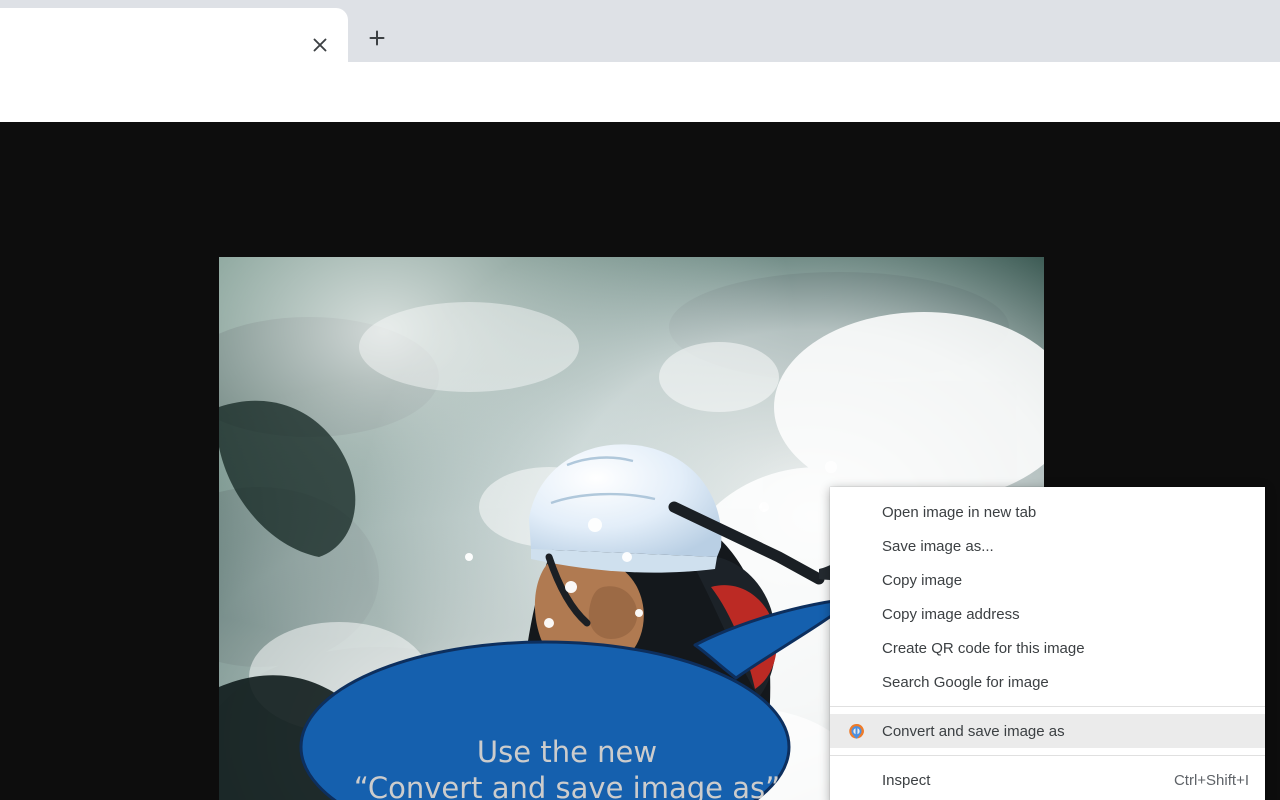 The width and height of the screenshot is (1280, 800). What do you see at coordinates (1047, 614) in the screenshot?
I see `menu-item-copy-image-address: Copy image address` at bounding box center [1047, 614].